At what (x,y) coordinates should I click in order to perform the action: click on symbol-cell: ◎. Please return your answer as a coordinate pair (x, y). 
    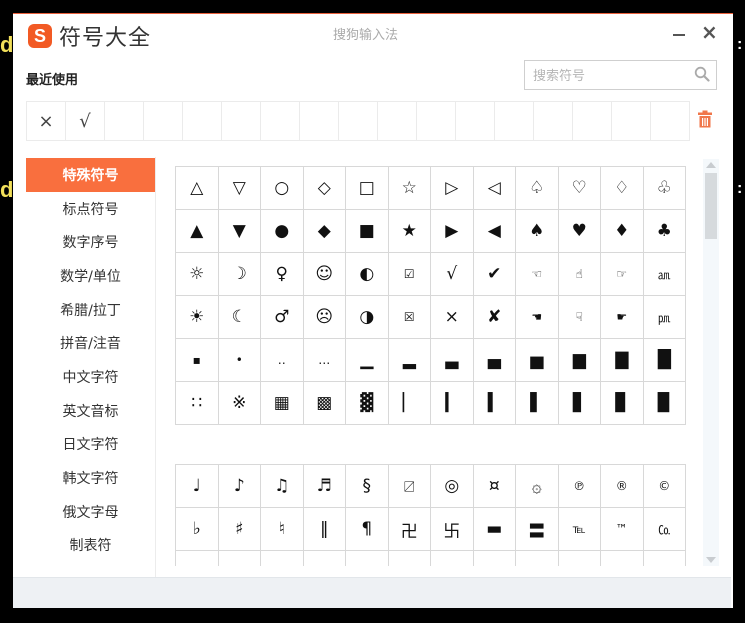
    Looking at the image, I should click on (452, 486).